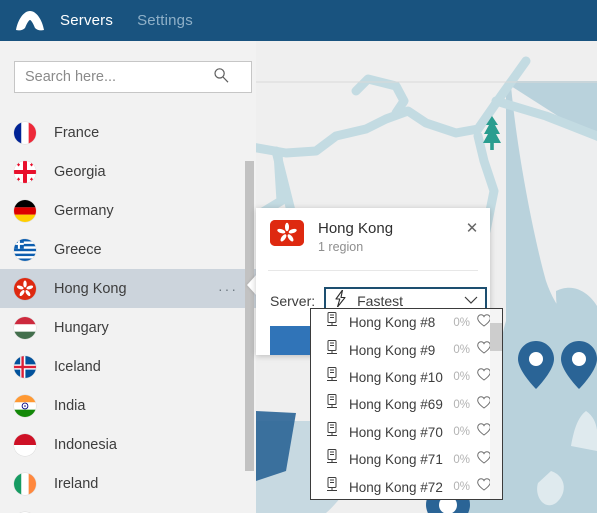  What do you see at coordinates (25, 444) in the screenshot?
I see `flag-indonesia-icon` at bounding box center [25, 444].